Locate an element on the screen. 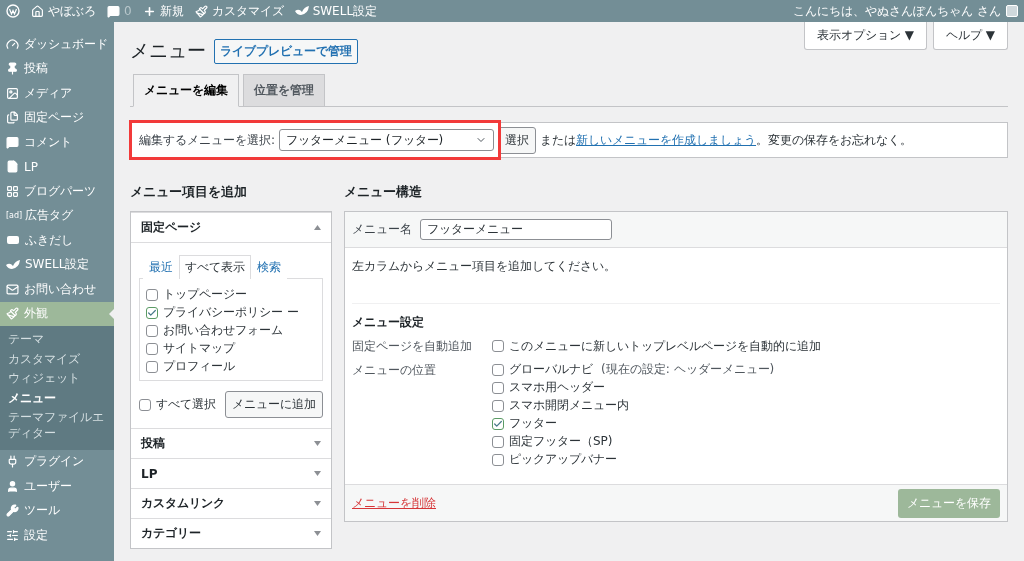 This screenshot has height=561, width=1024. grid-icon is located at coordinates (12, 191).